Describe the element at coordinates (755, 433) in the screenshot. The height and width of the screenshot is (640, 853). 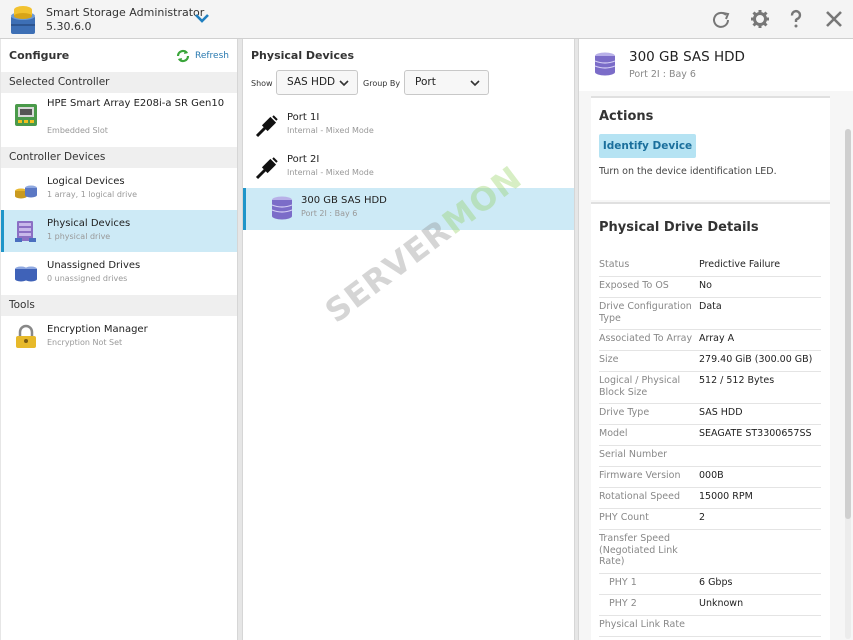
I see `detail-value: SEAGATE ST3300657SS` at that location.